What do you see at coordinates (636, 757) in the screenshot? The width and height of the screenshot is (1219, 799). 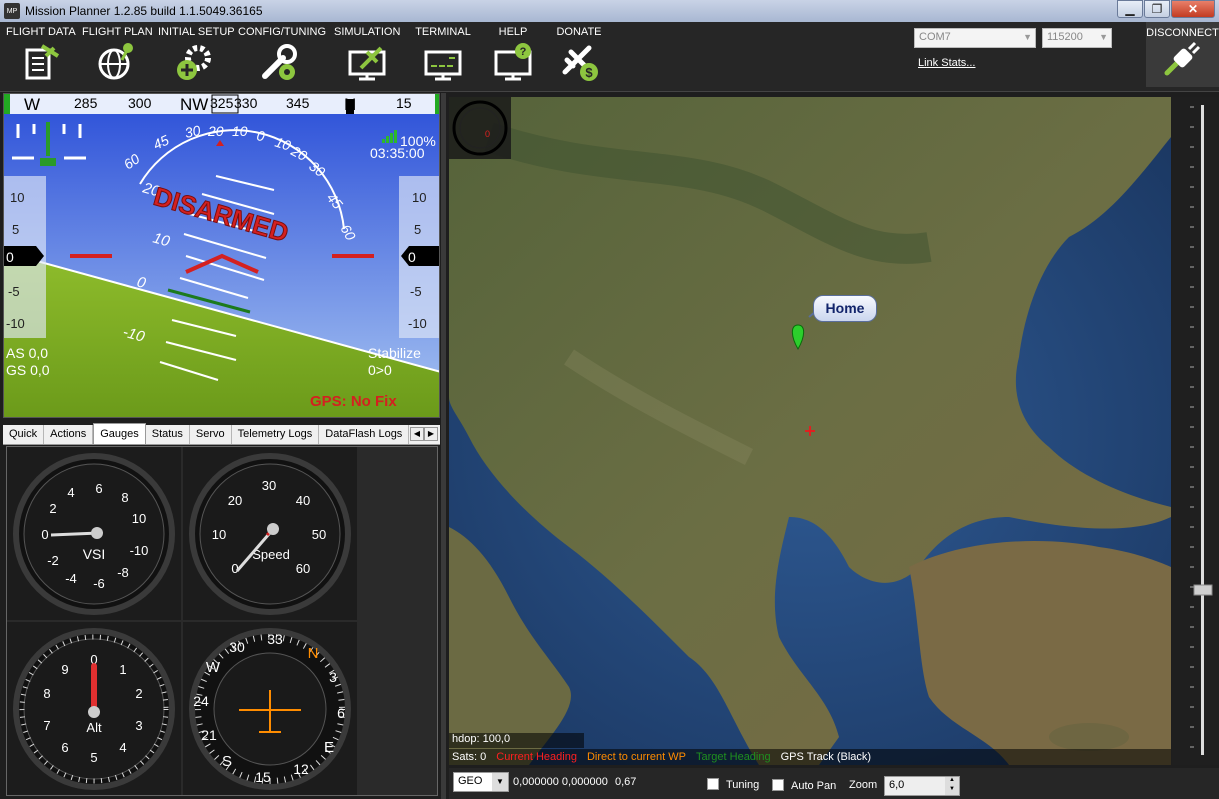 I see `legend-direct-wp: Direct to current WP` at bounding box center [636, 757].